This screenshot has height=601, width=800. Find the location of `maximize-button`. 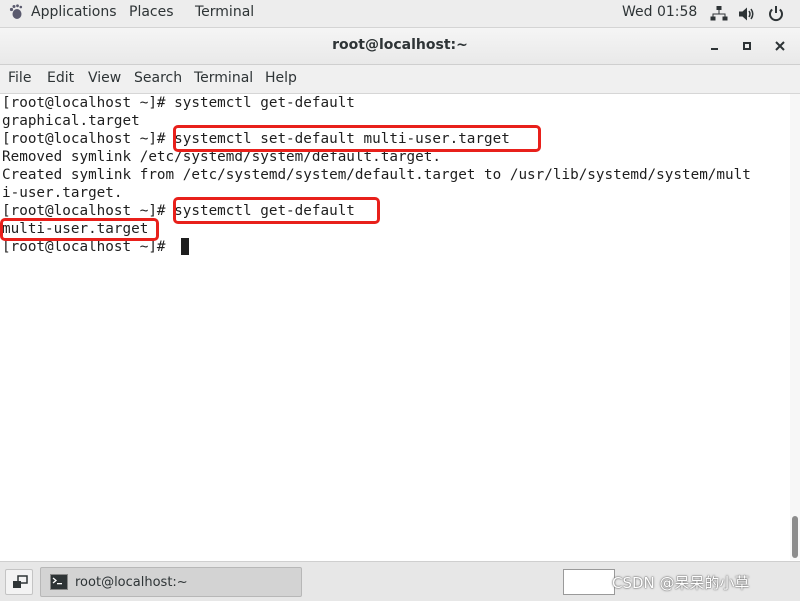

maximize-button is located at coordinates (747, 46).